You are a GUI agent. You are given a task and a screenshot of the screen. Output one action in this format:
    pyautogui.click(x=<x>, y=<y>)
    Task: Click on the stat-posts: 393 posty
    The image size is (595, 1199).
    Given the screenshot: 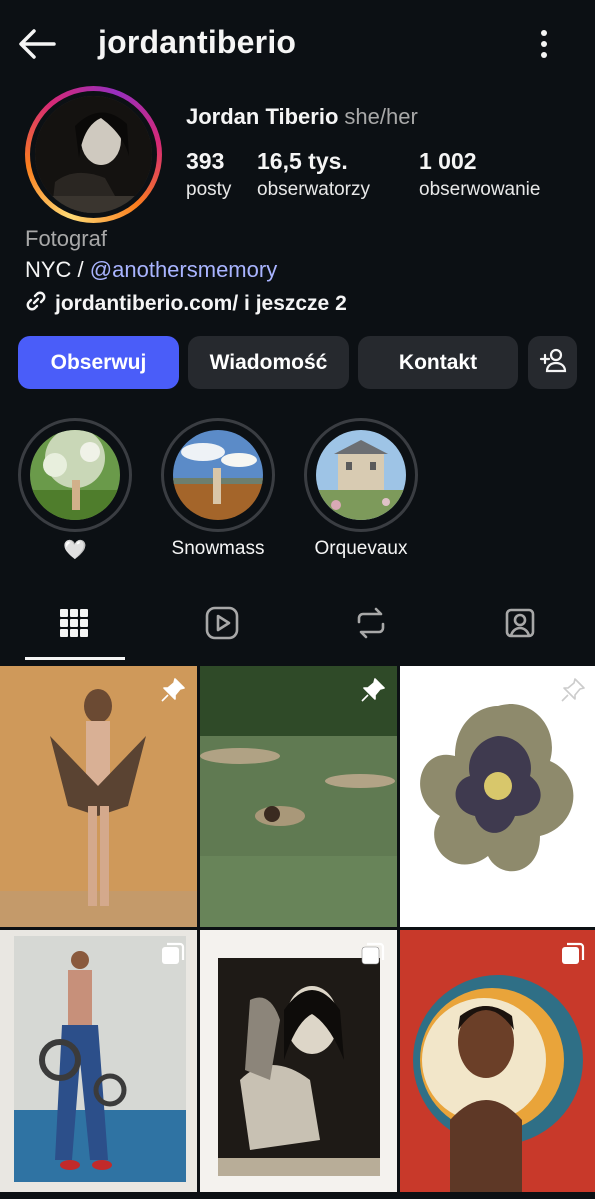 What is the action you would take?
    pyautogui.click(x=208, y=174)
    